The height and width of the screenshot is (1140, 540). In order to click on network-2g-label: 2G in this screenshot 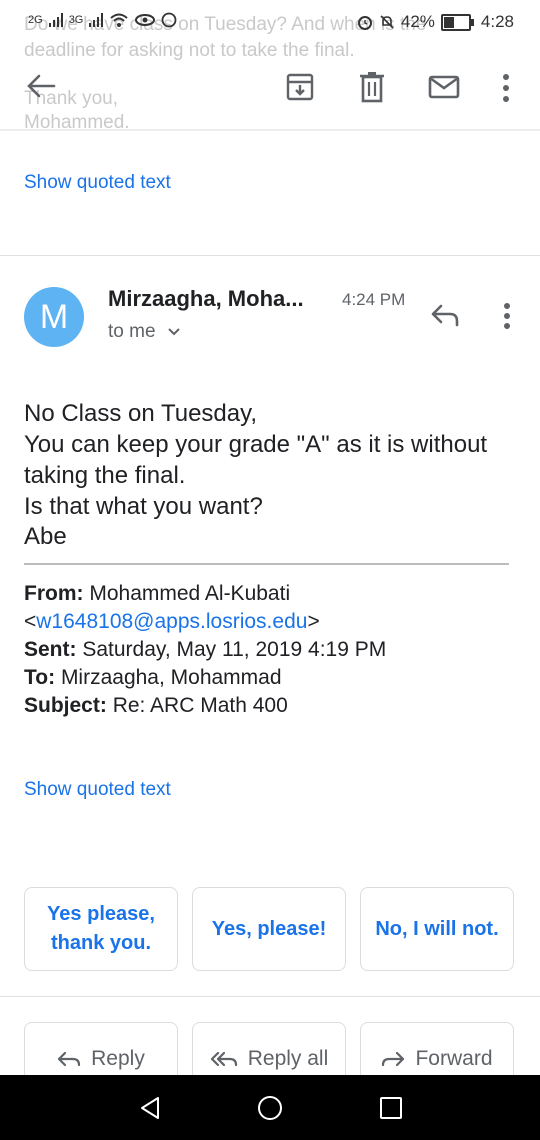, I will do `click(35, 20)`.